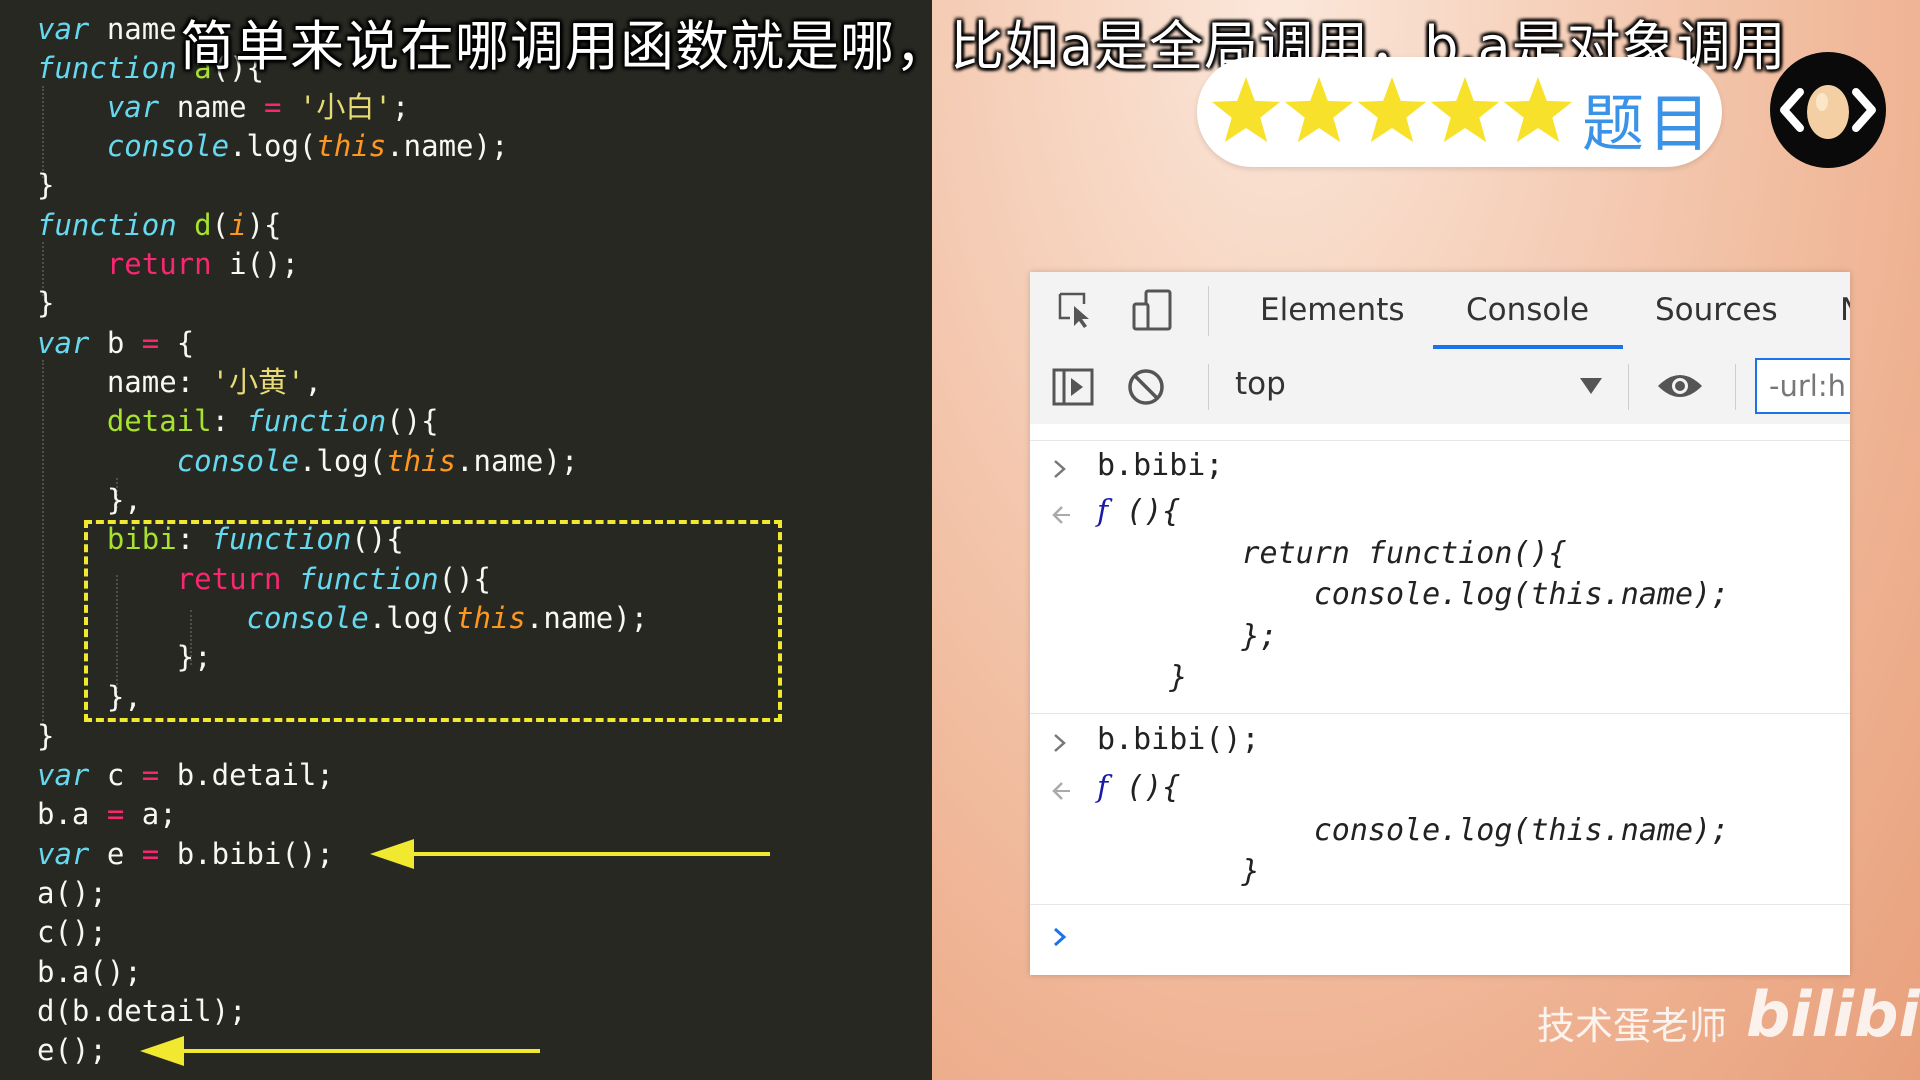 This screenshot has height=1080, width=1920. Describe the element at coordinates (1060, 937) in the screenshot. I see `console-prompt-icon` at that location.